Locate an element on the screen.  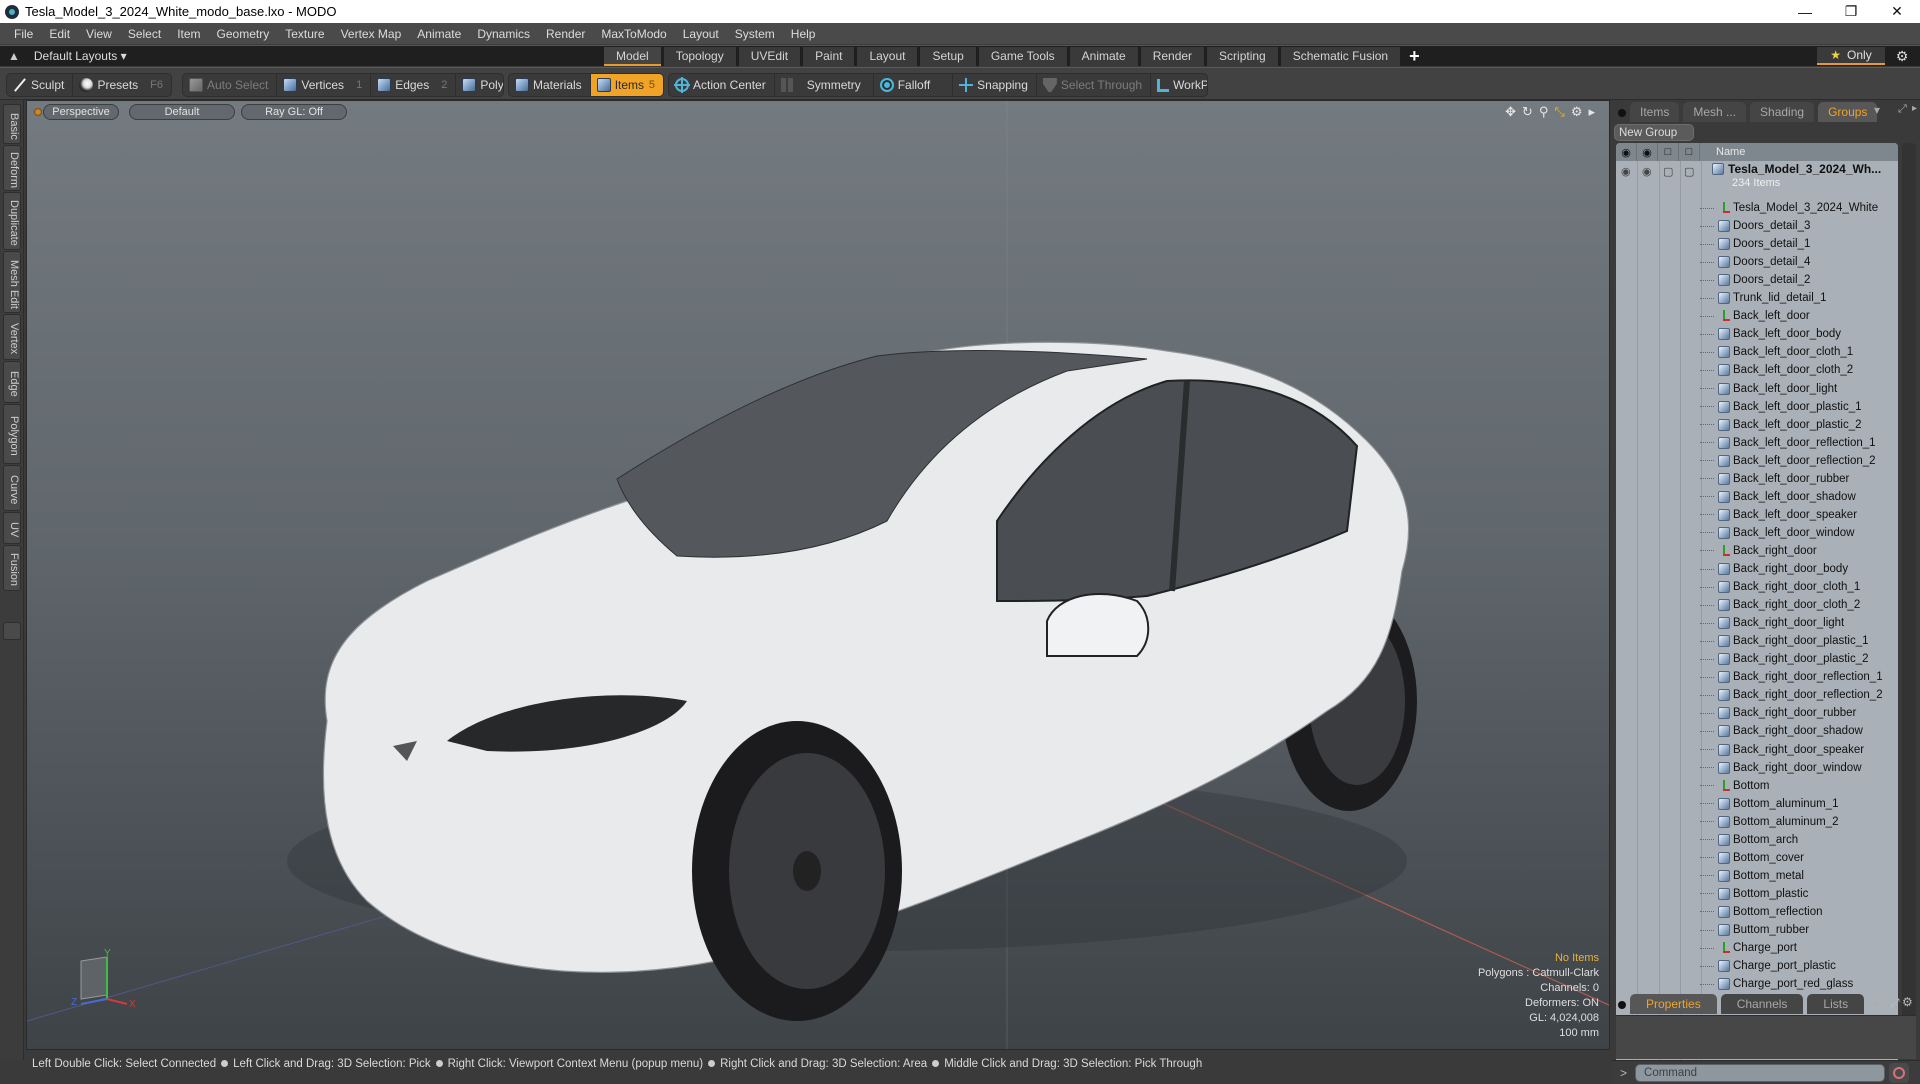
group-item-row: Charge_port_plastic is located at coordinates (1768, 966).